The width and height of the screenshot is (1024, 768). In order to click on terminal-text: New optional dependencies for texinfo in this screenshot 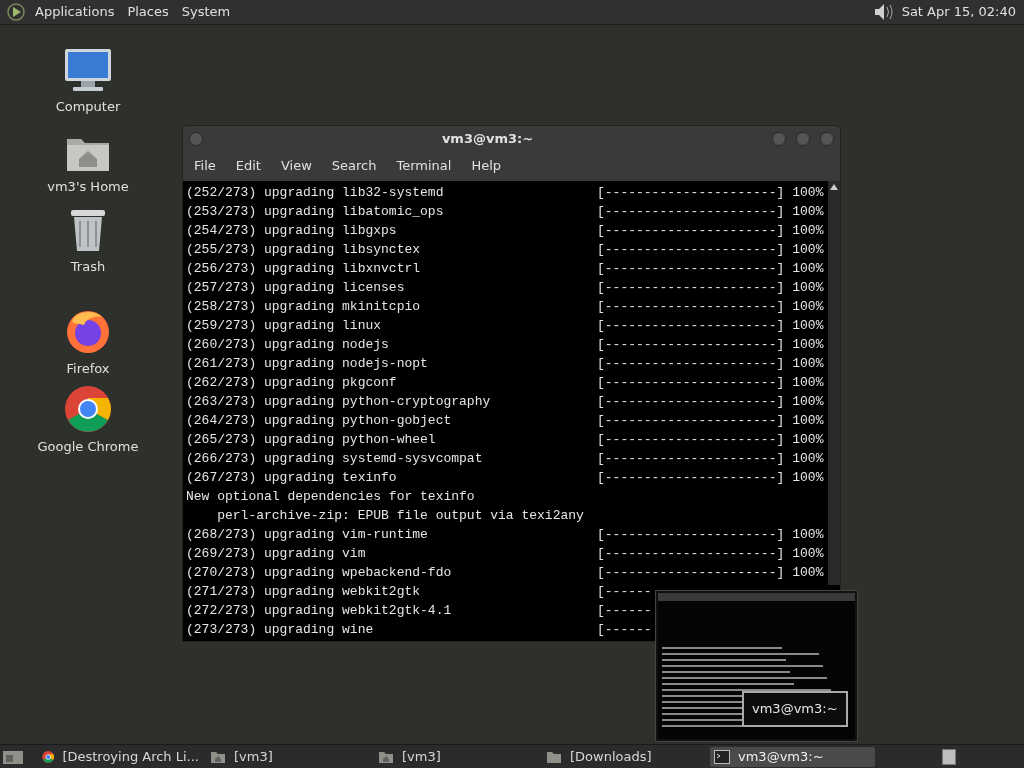, I will do `click(330, 496)`.